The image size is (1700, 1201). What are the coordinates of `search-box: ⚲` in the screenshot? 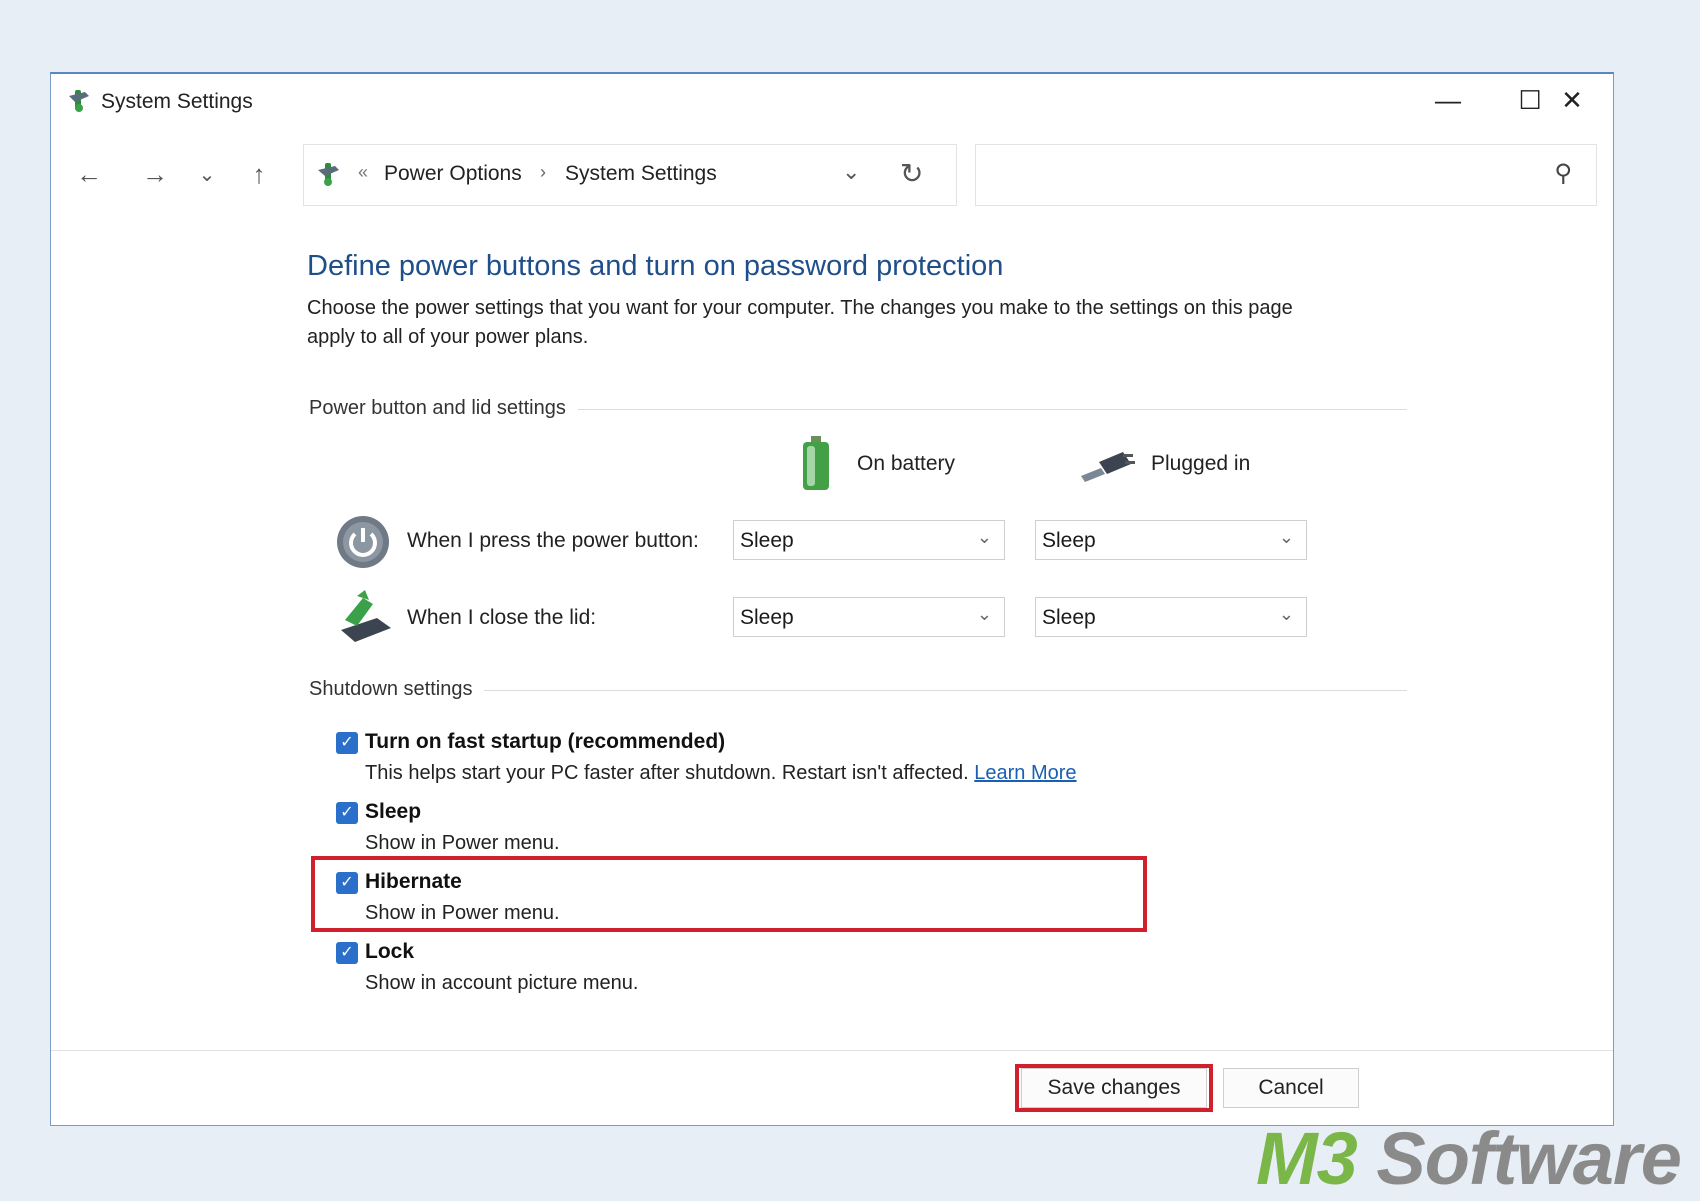 It's located at (1286, 175).